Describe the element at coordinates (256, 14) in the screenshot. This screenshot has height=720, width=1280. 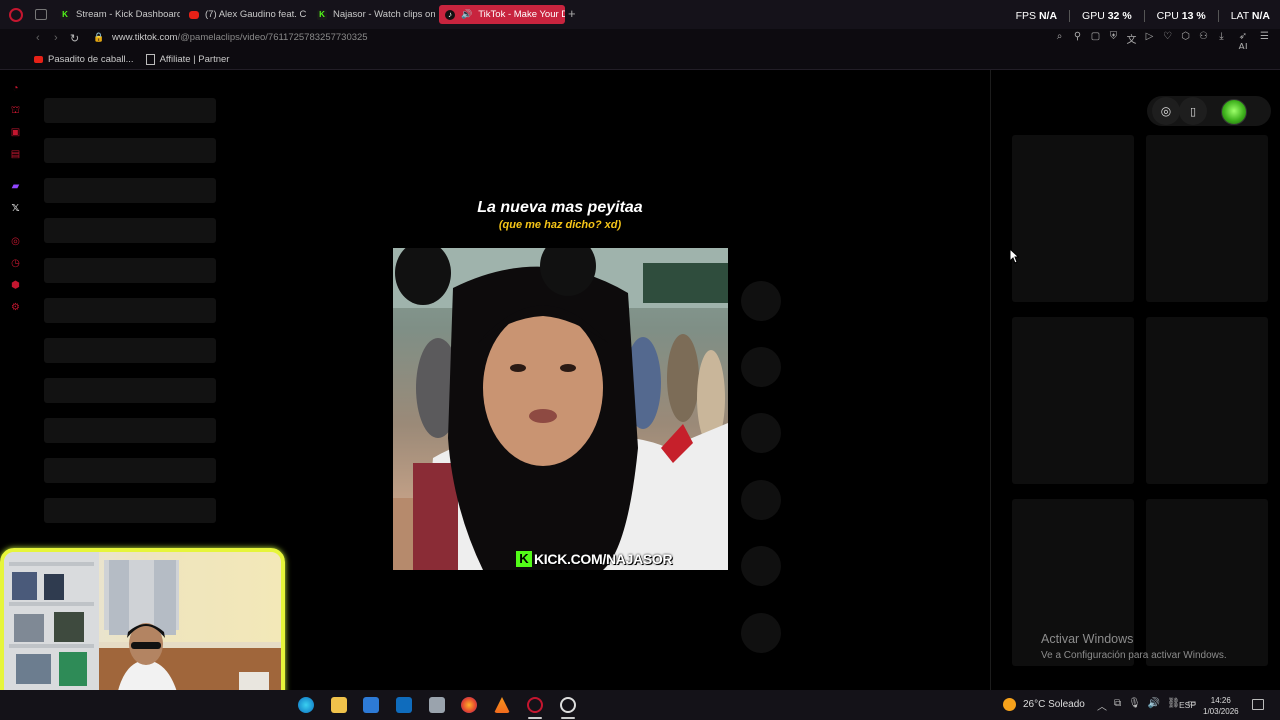
I see `tab-label: (7) Alex Gaudino feat. Cry` at that location.